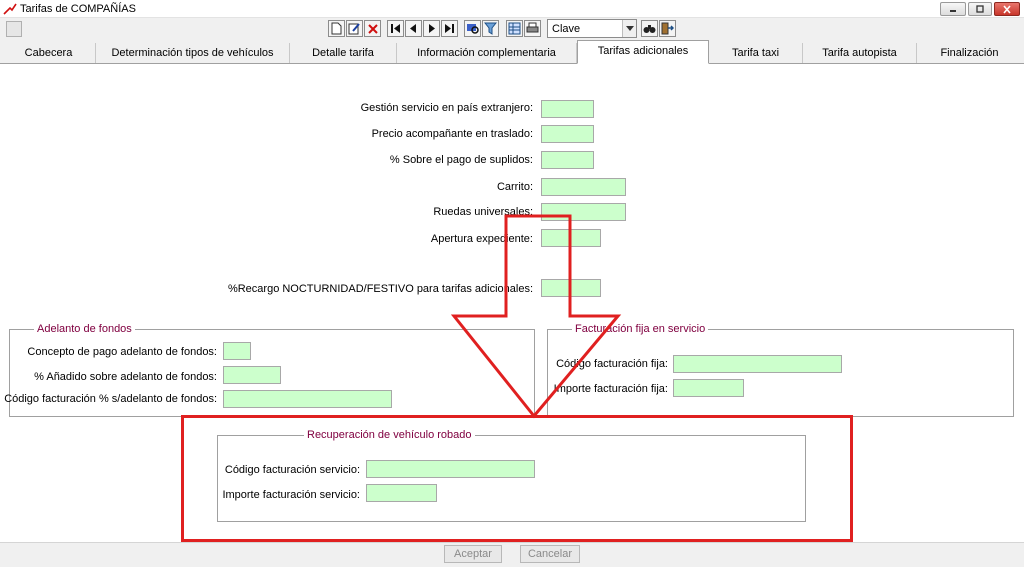  I want to click on minimize-icon, so click(953, 11).